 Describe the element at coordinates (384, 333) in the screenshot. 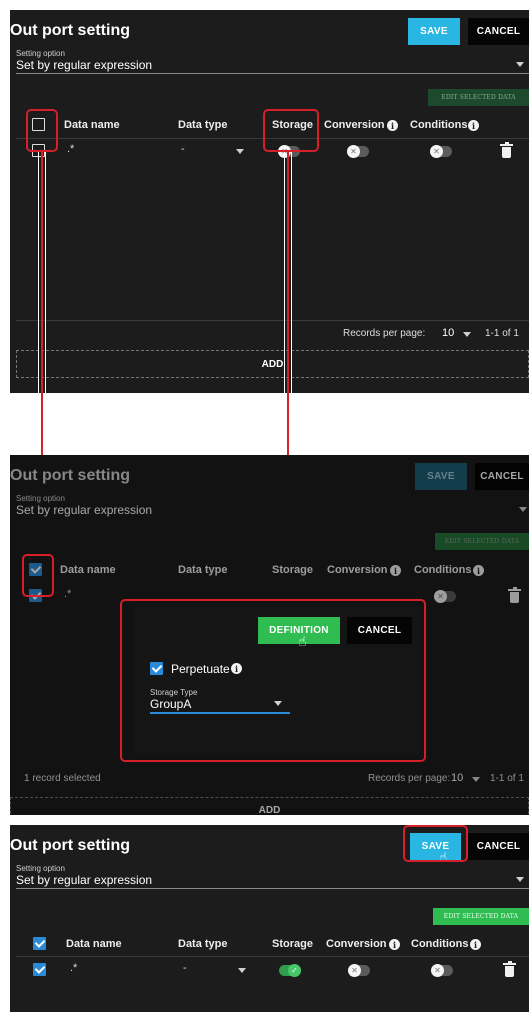

I see `records-per-page-label: Records per page:` at that location.